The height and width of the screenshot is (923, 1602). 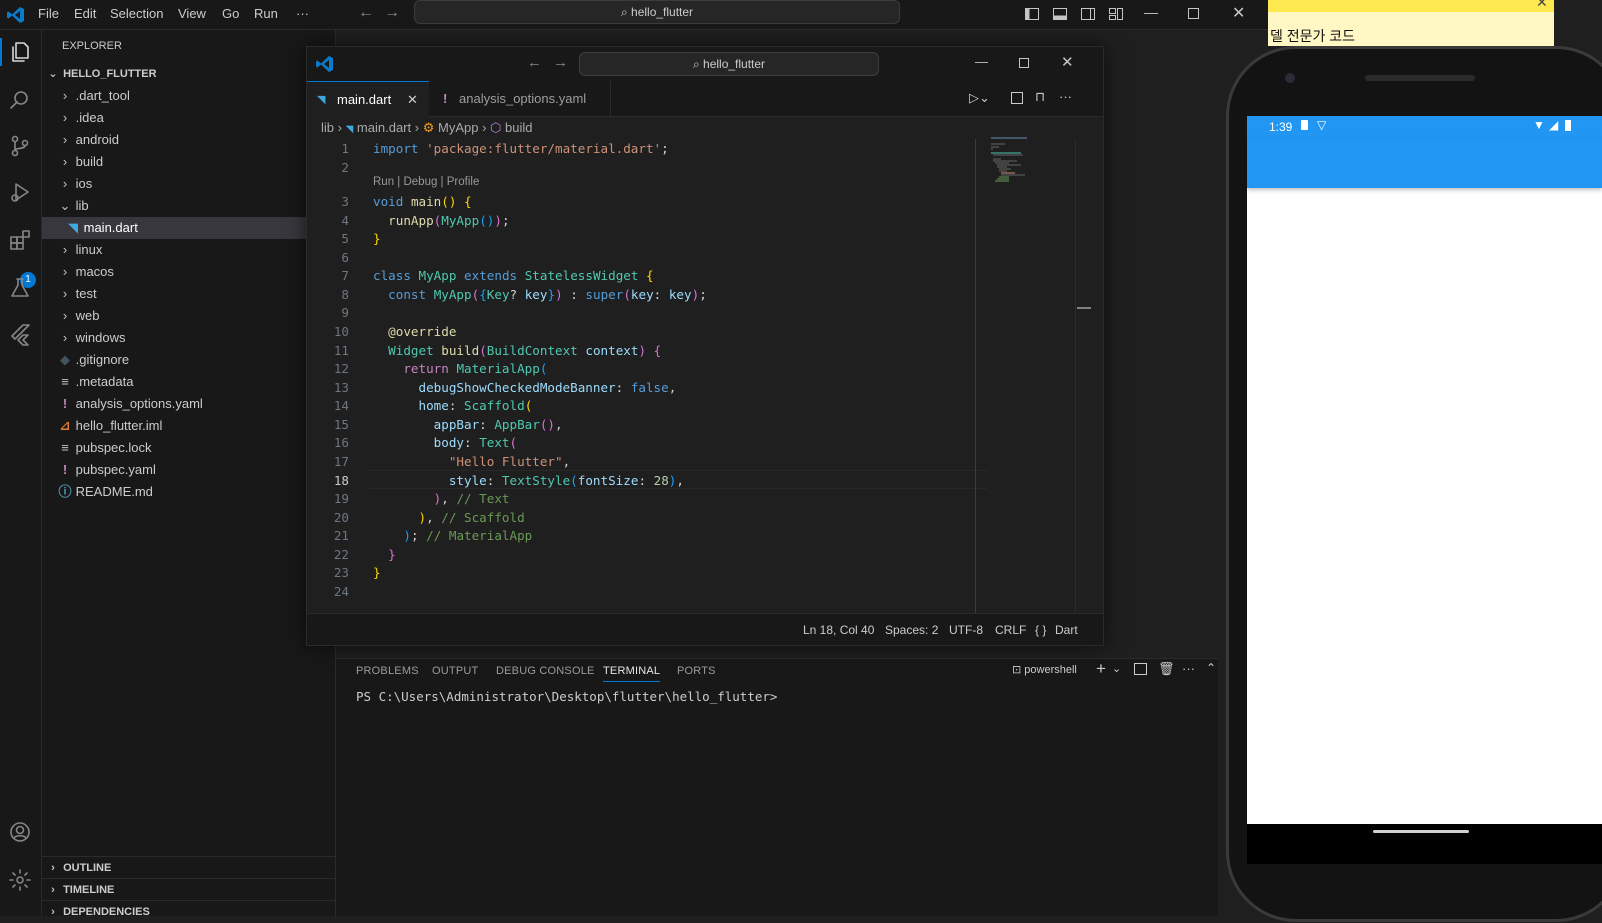 What do you see at coordinates (189, 96) in the screenshot?
I see `tree-item-dart-tool: › .dart_tool` at bounding box center [189, 96].